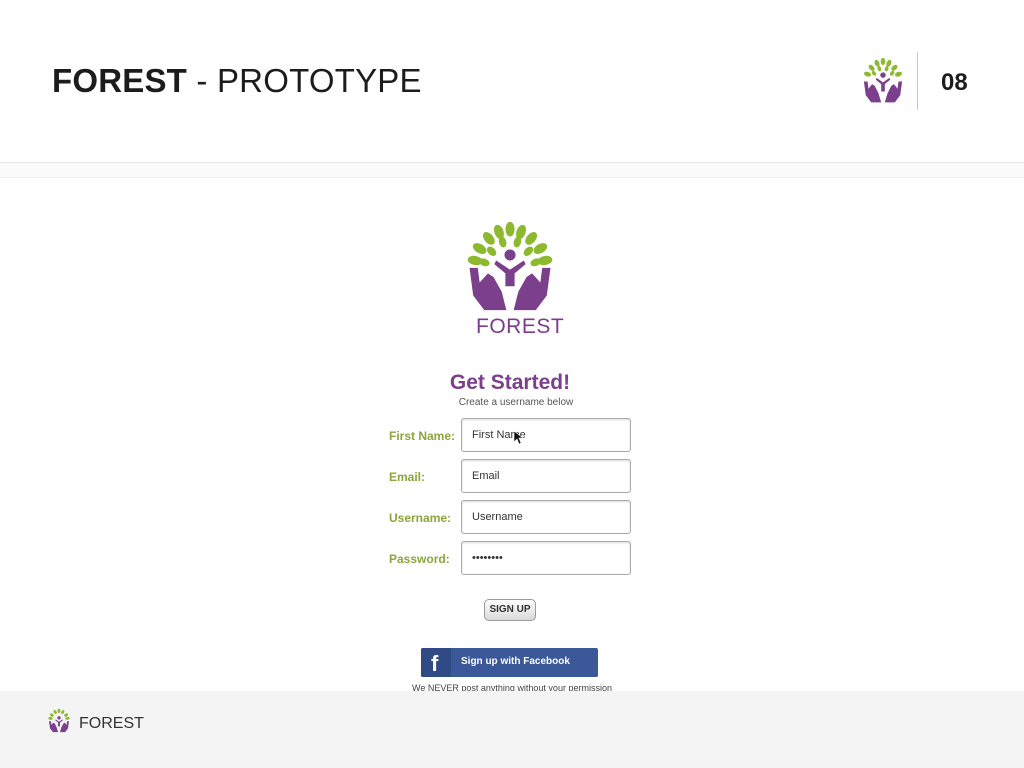  Describe the element at coordinates (407, 477) in the screenshot. I see `email-label: Email:` at that location.